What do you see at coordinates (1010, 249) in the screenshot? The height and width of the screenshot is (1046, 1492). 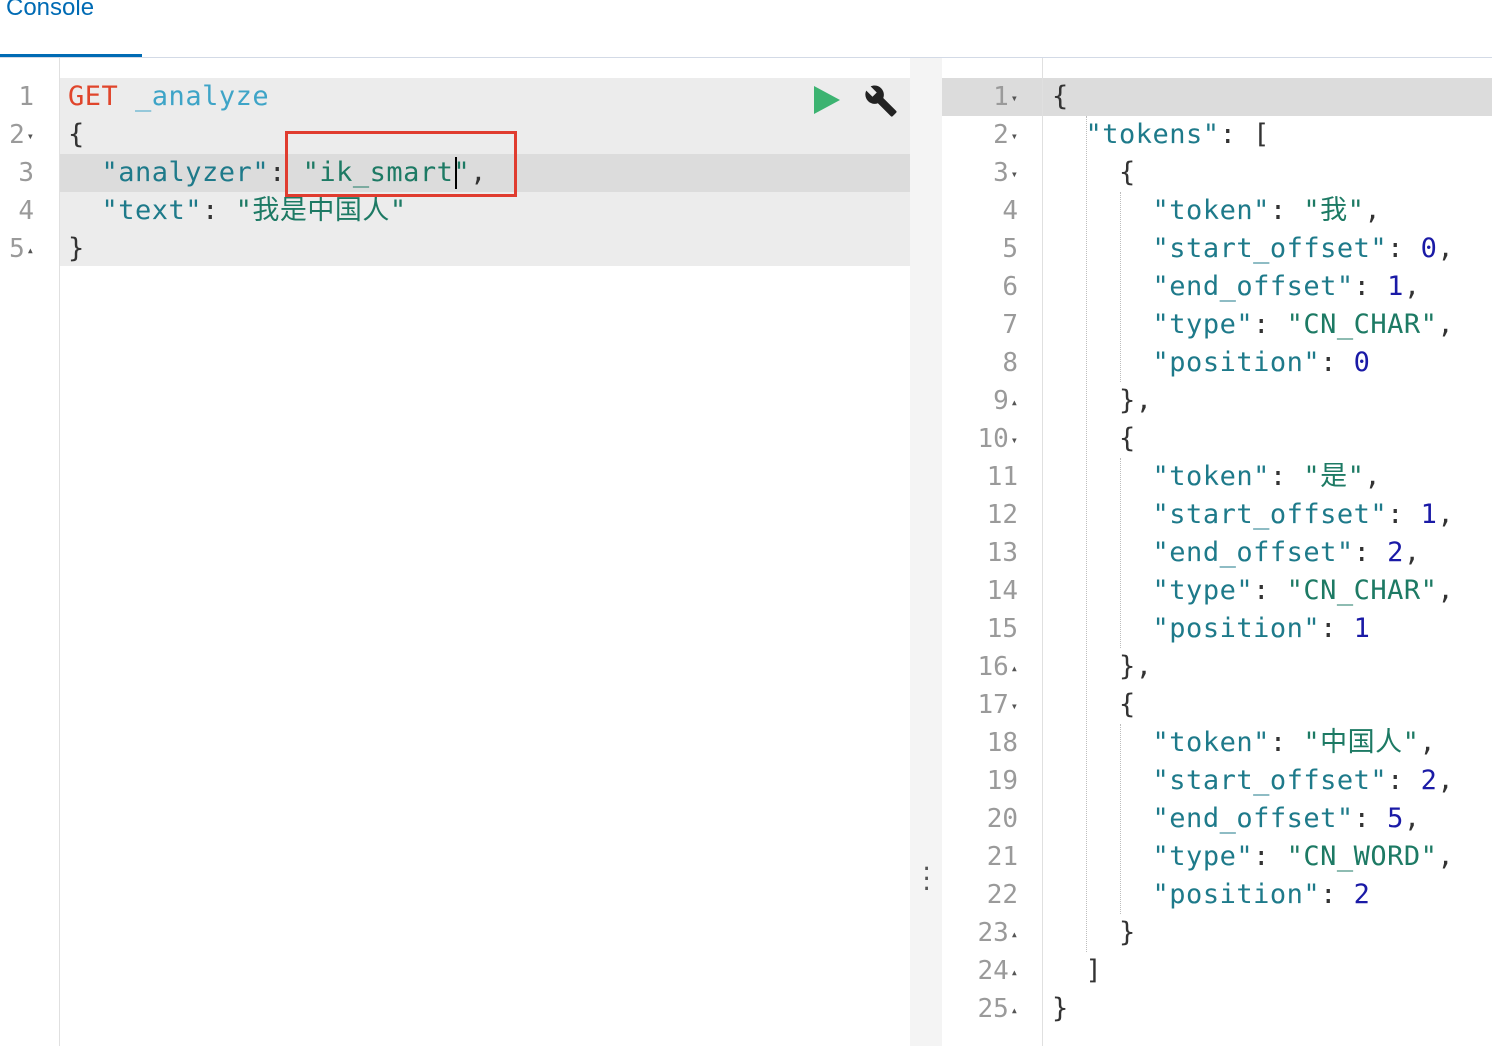 I see `line-number: 5` at bounding box center [1010, 249].